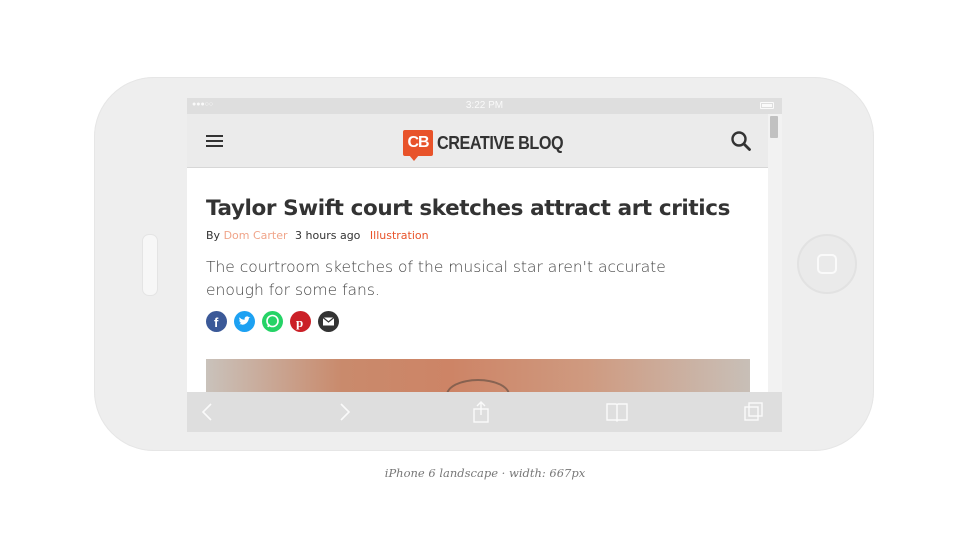  What do you see at coordinates (213, 235) in the screenshot?
I see `by-label: By` at bounding box center [213, 235].